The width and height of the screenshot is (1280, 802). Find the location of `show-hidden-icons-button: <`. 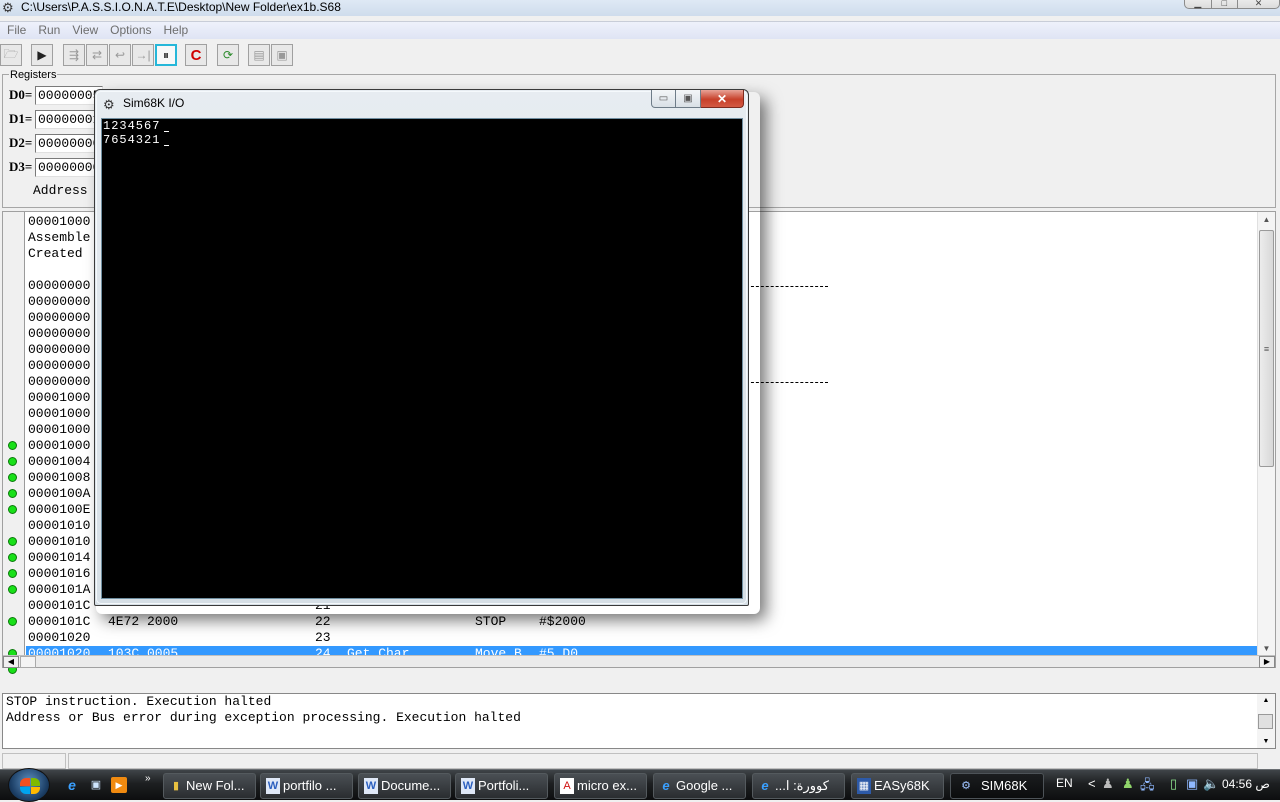

show-hidden-icons-button: < is located at coordinates (1092, 783).